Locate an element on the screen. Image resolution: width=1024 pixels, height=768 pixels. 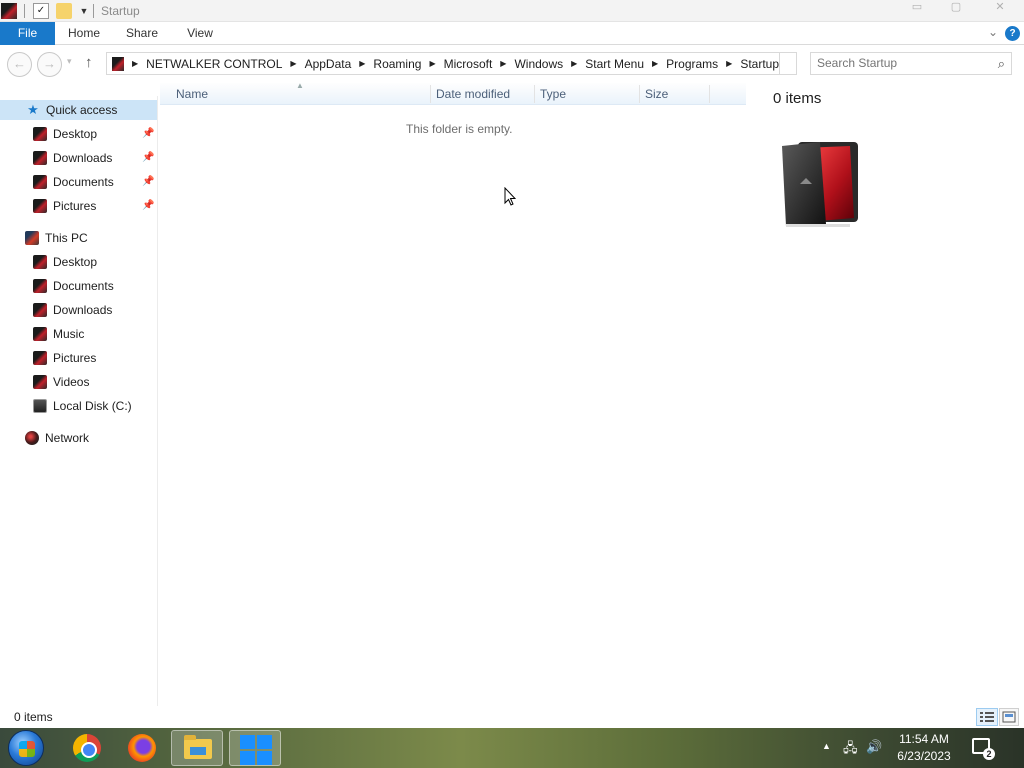
details-view-button is located at coordinates (987, 717).